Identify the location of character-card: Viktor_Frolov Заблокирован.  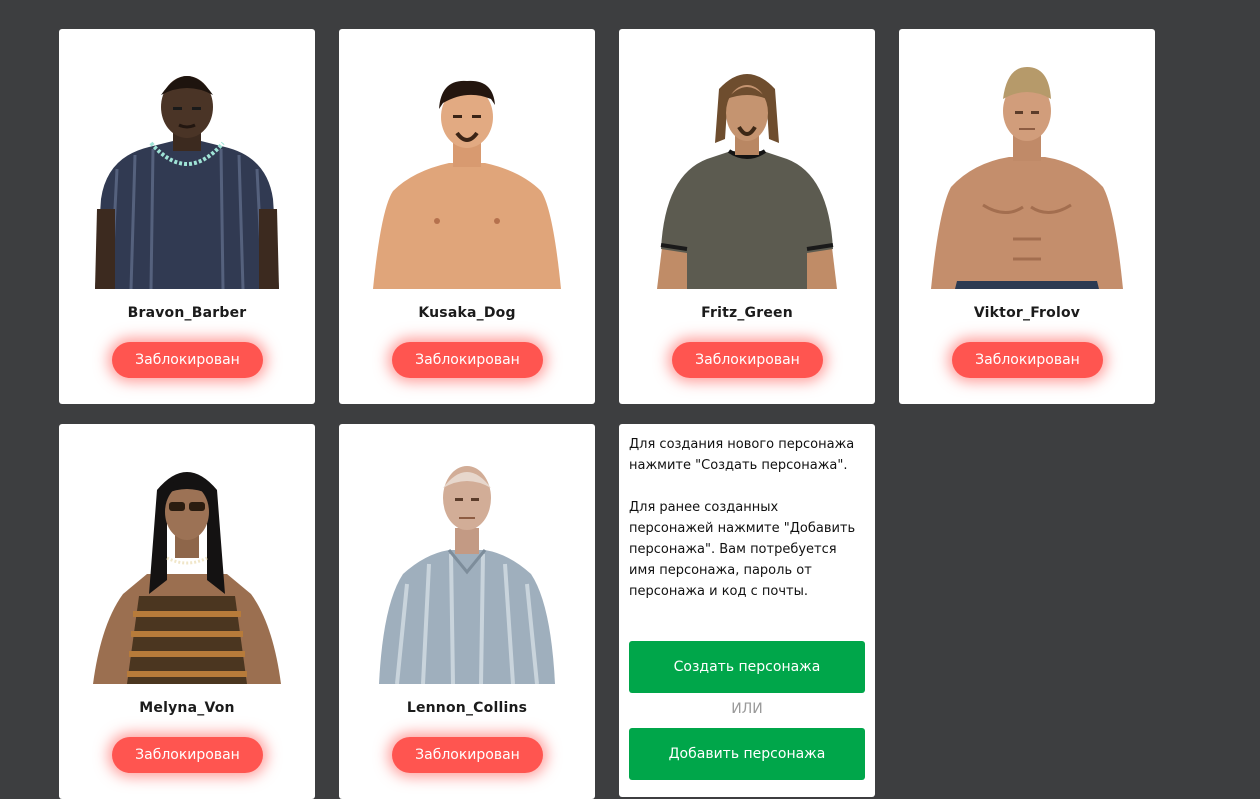
(1027, 216).